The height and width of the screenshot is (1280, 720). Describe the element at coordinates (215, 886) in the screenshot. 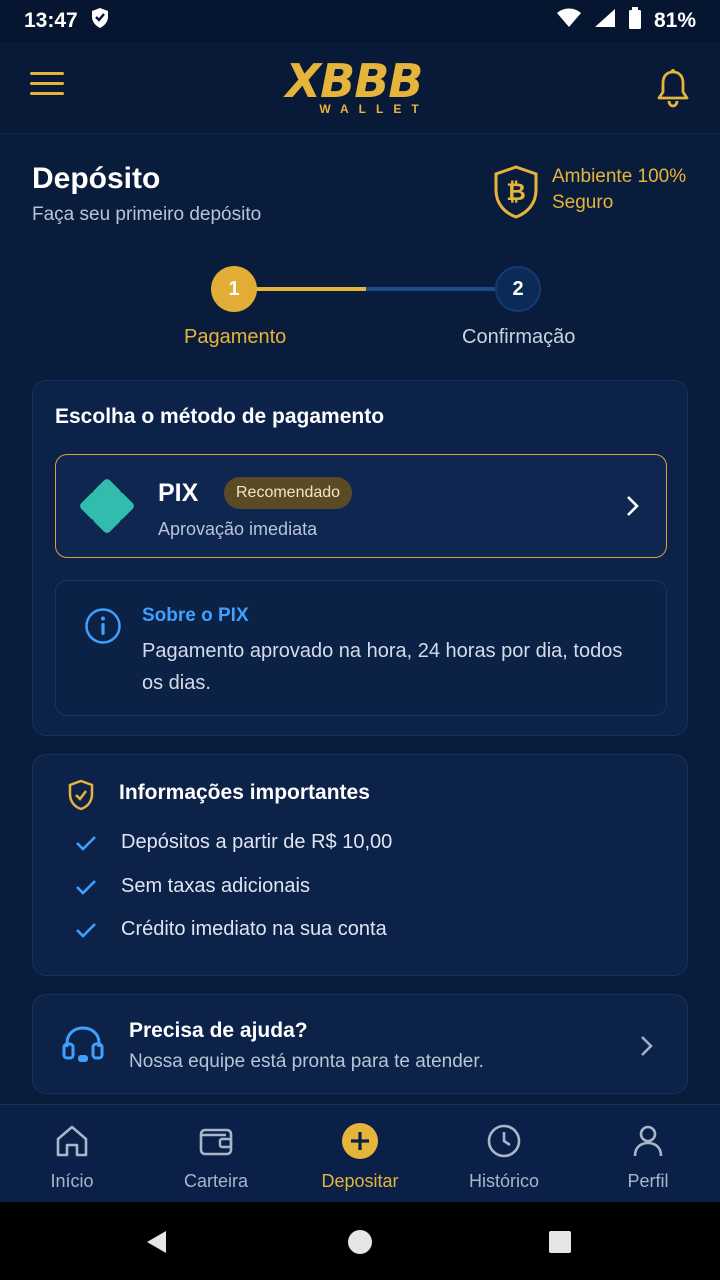

I see `info-item-text: Sem taxas adicionais` at that location.